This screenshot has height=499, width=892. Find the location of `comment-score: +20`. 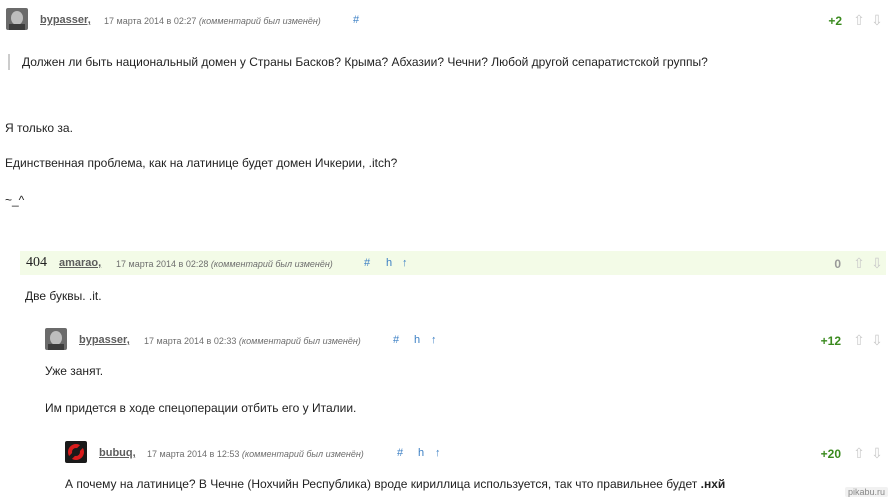

comment-score: +20 is located at coordinates (830, 454).